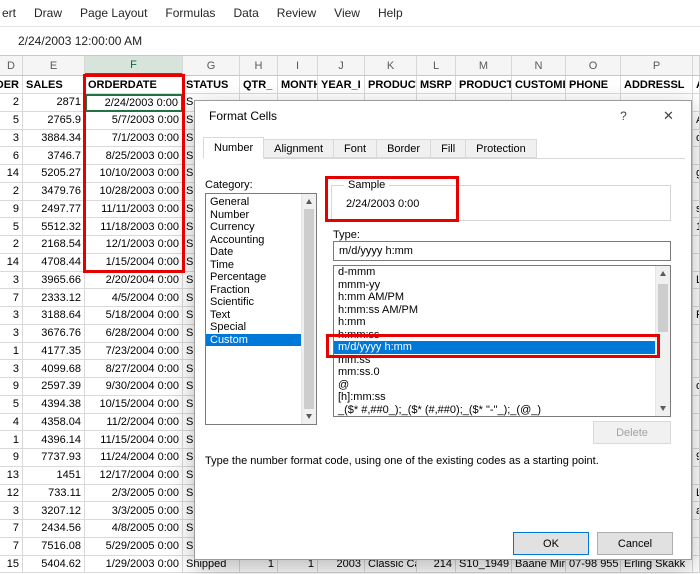  I want to click on cell-D-16: 3, so click(11, 369).